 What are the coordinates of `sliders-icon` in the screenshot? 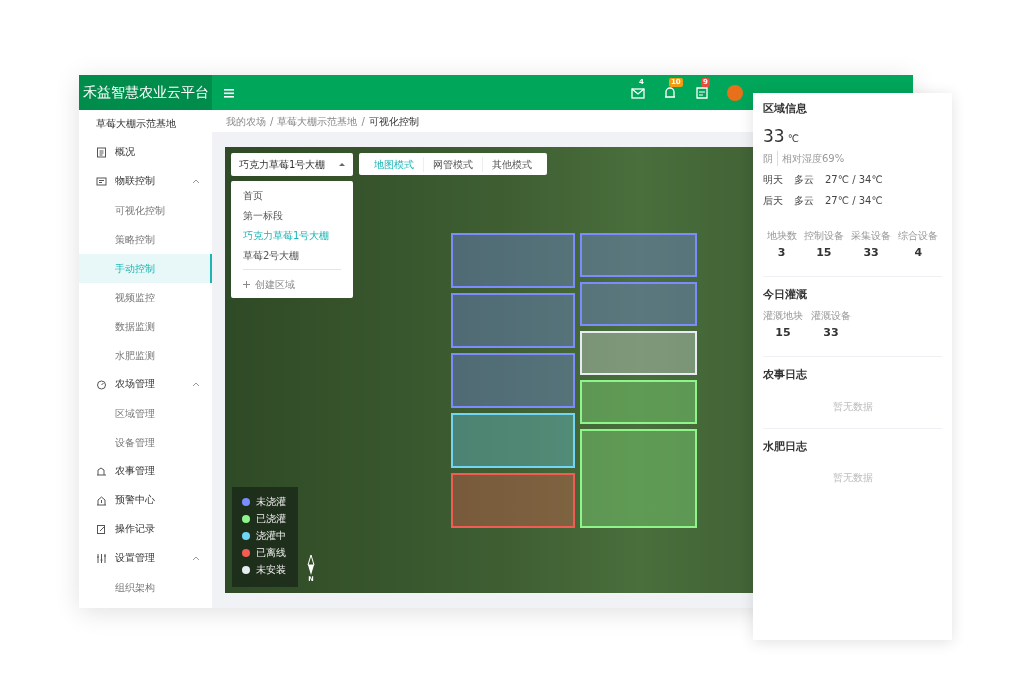 It's located at (101, 558).